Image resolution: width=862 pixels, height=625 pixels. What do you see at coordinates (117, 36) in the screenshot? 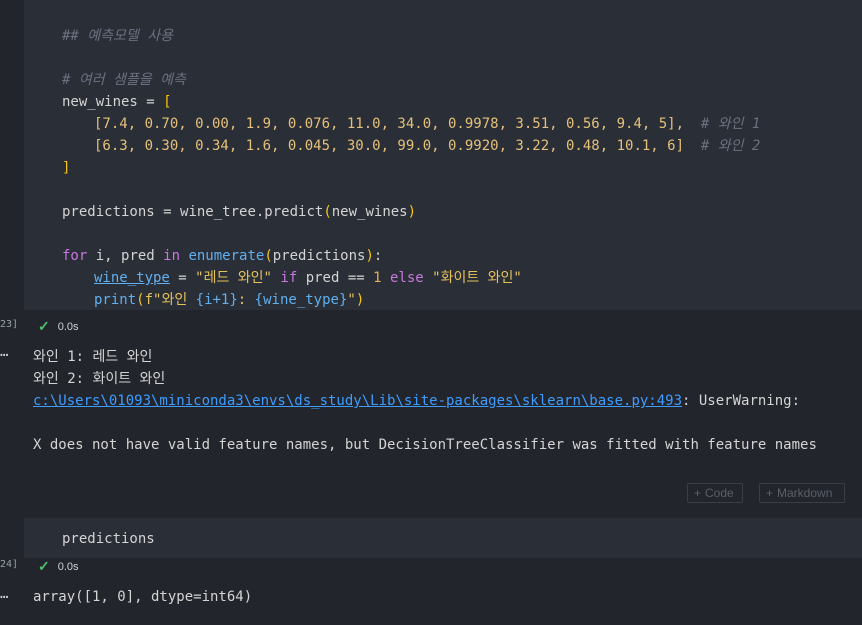
I see `comment-title: ## 예측모델 사용` at bounding box center [117, 36].